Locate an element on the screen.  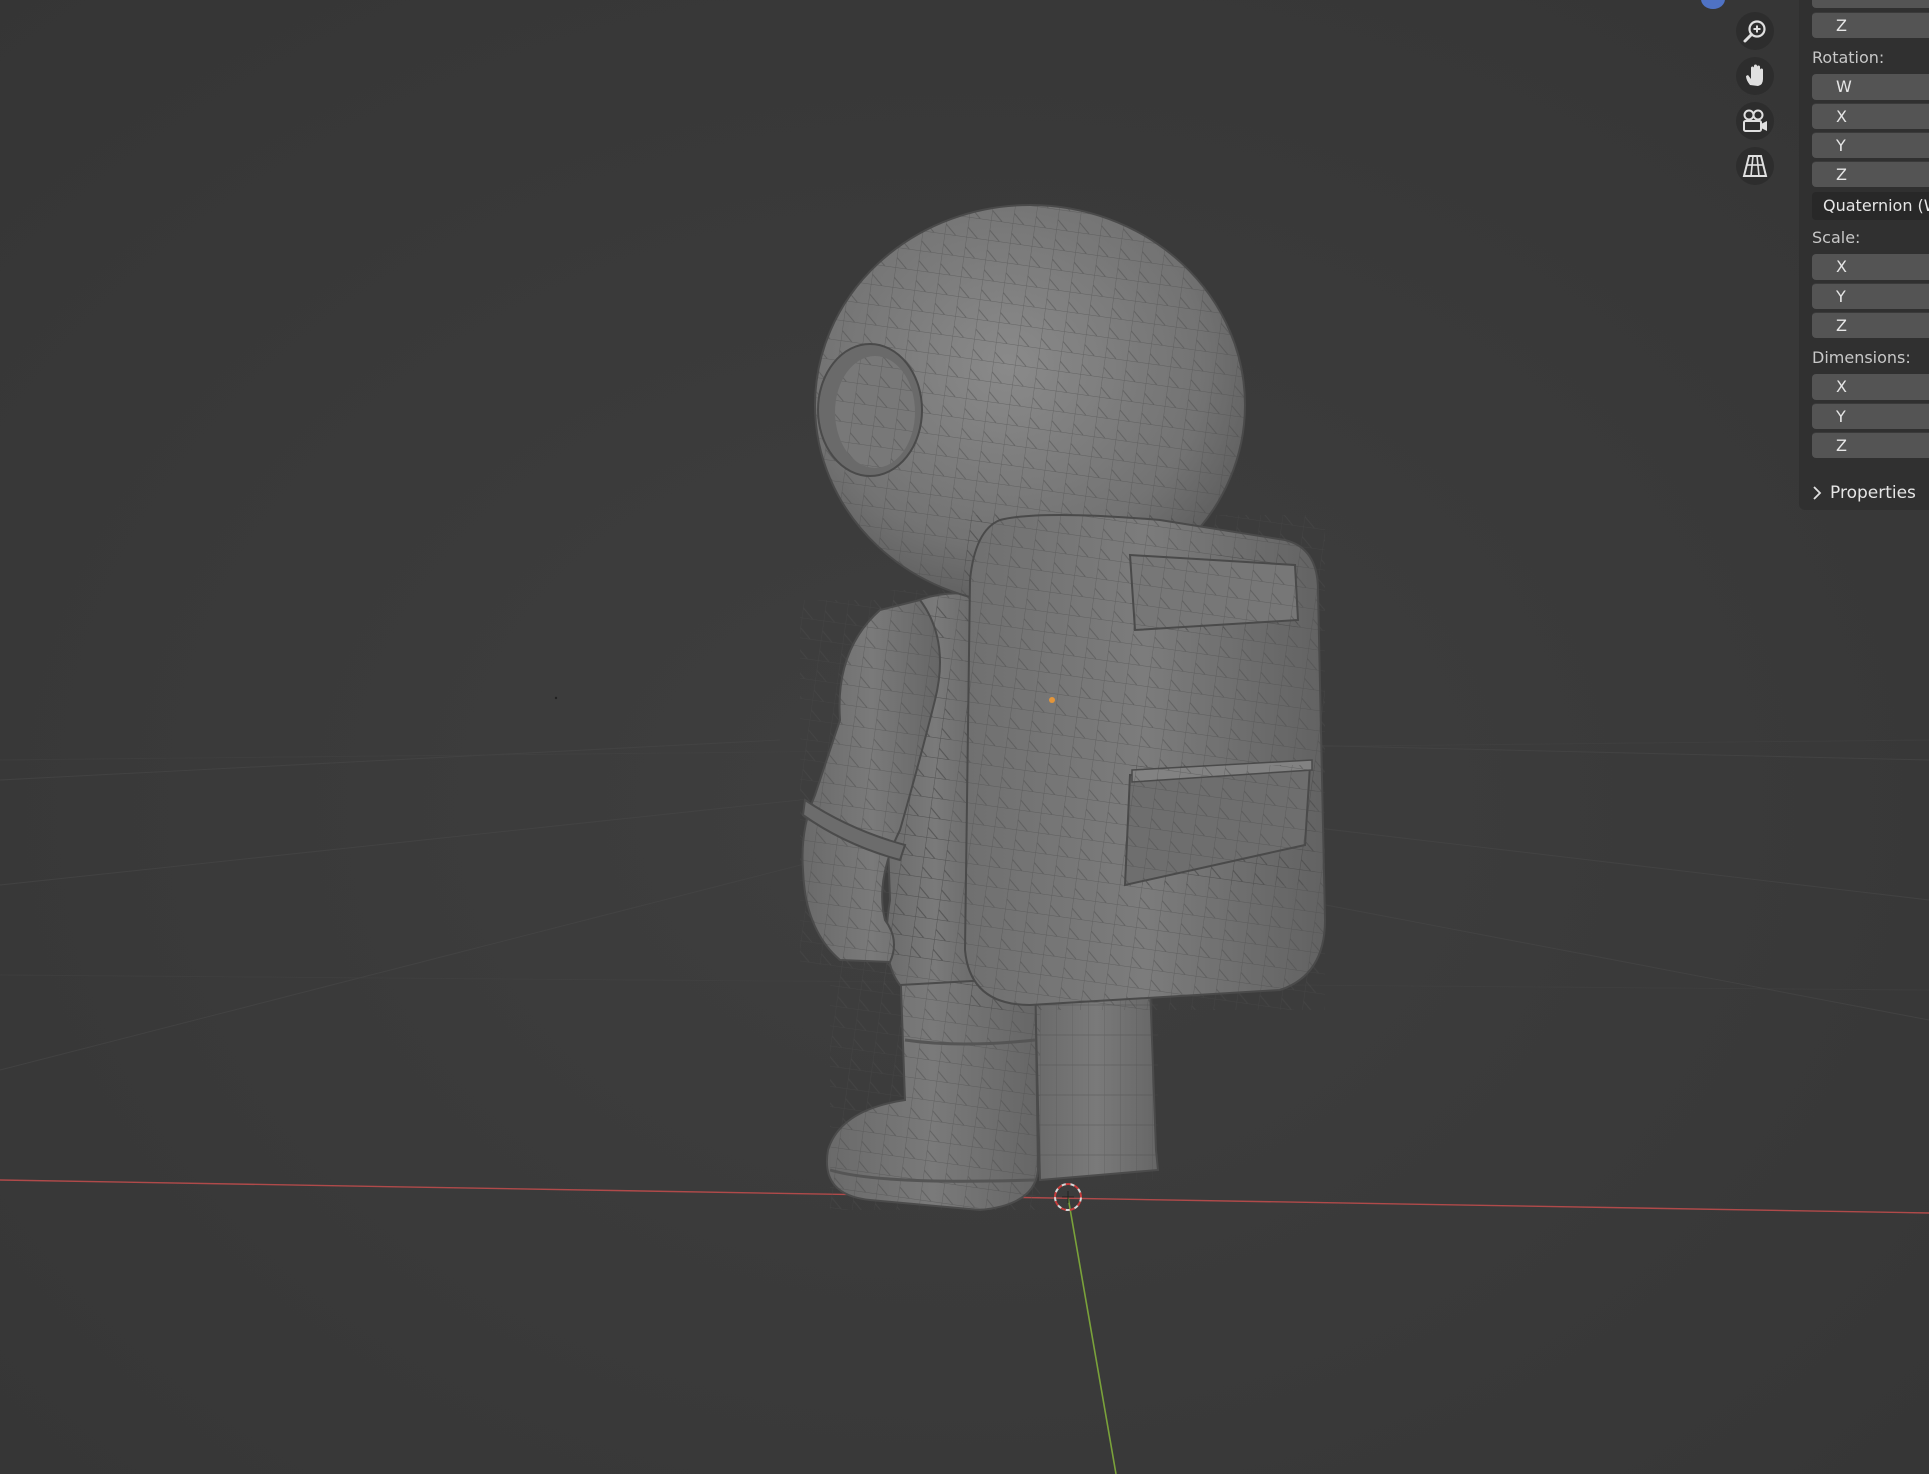
dimensions-x-field: X is located at coordinates (1870, 387).